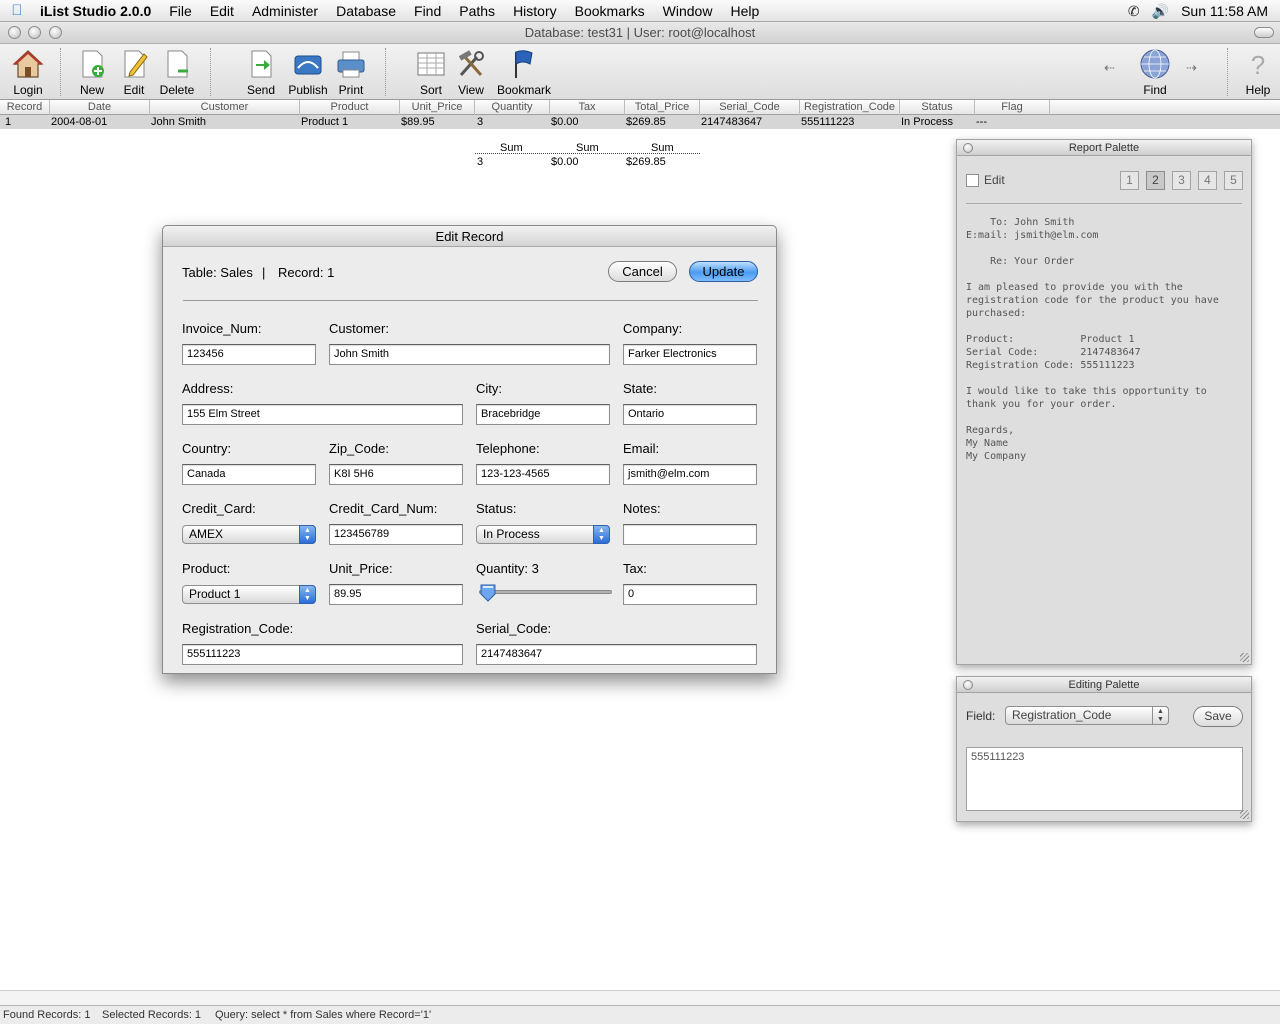  What do you see at coordinates (325, 122) in the screenshot?
I see `cell-product: Product 1` at bounding box center [325, 122].